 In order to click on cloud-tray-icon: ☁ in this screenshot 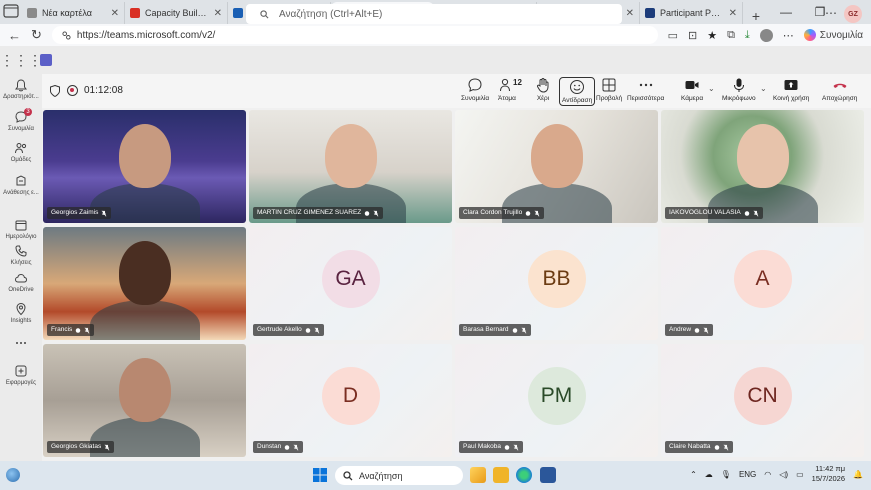, I will do `click(709, 474)`.